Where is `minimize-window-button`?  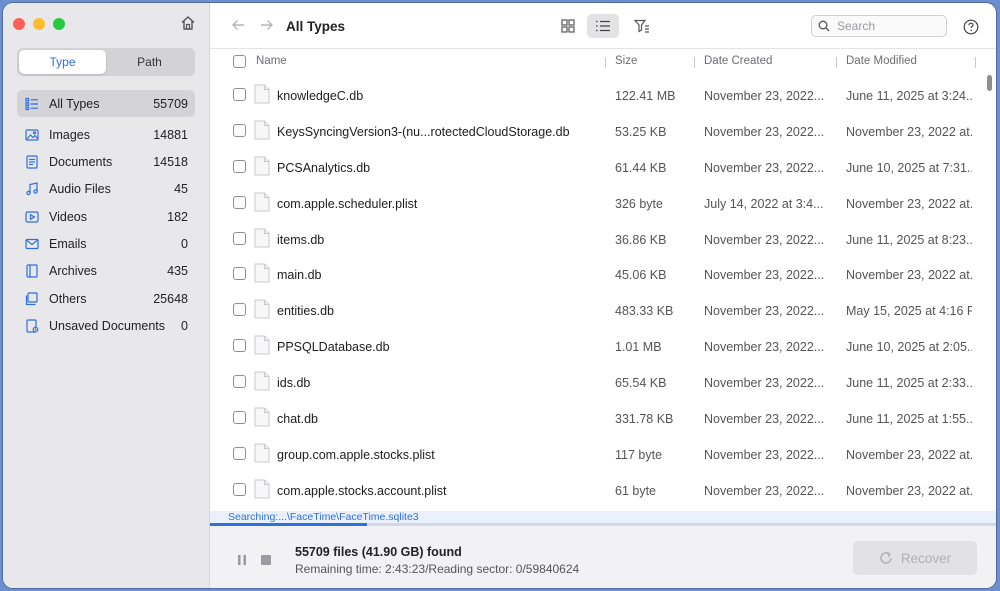 minimize-window-button is located at coordinates (39, 24).